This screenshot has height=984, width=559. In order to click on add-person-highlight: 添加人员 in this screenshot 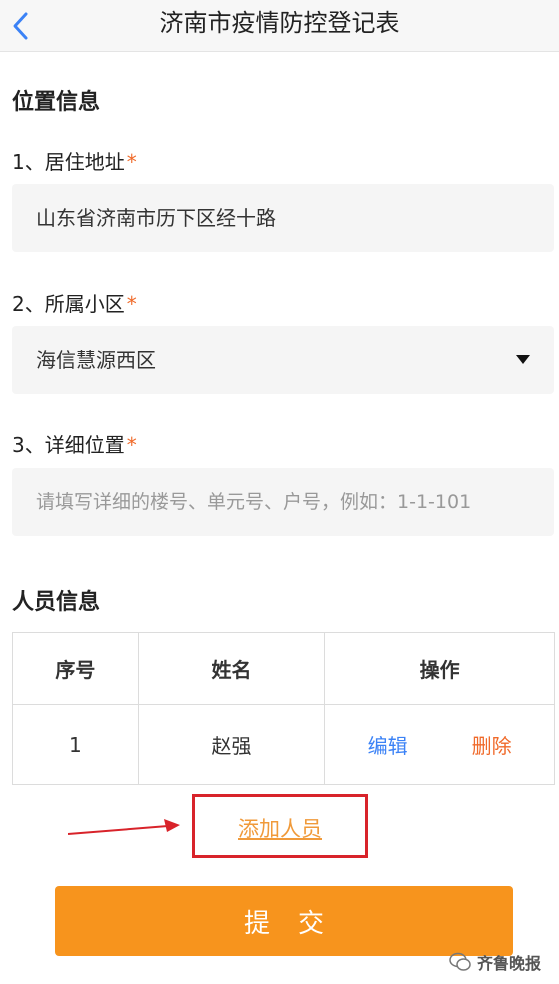, I will do `click(280, 826)`.